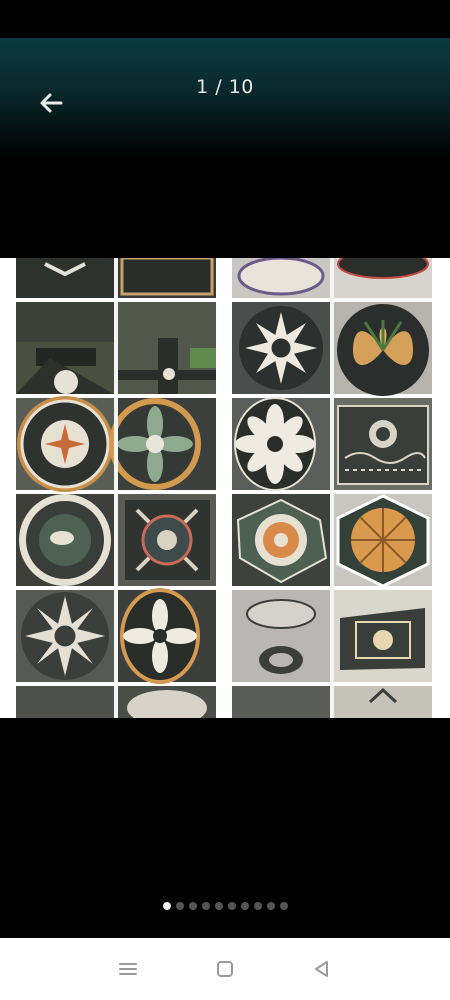 This screenshot has width=450, height=1000. I want to click on home-button, so click(225, 969).